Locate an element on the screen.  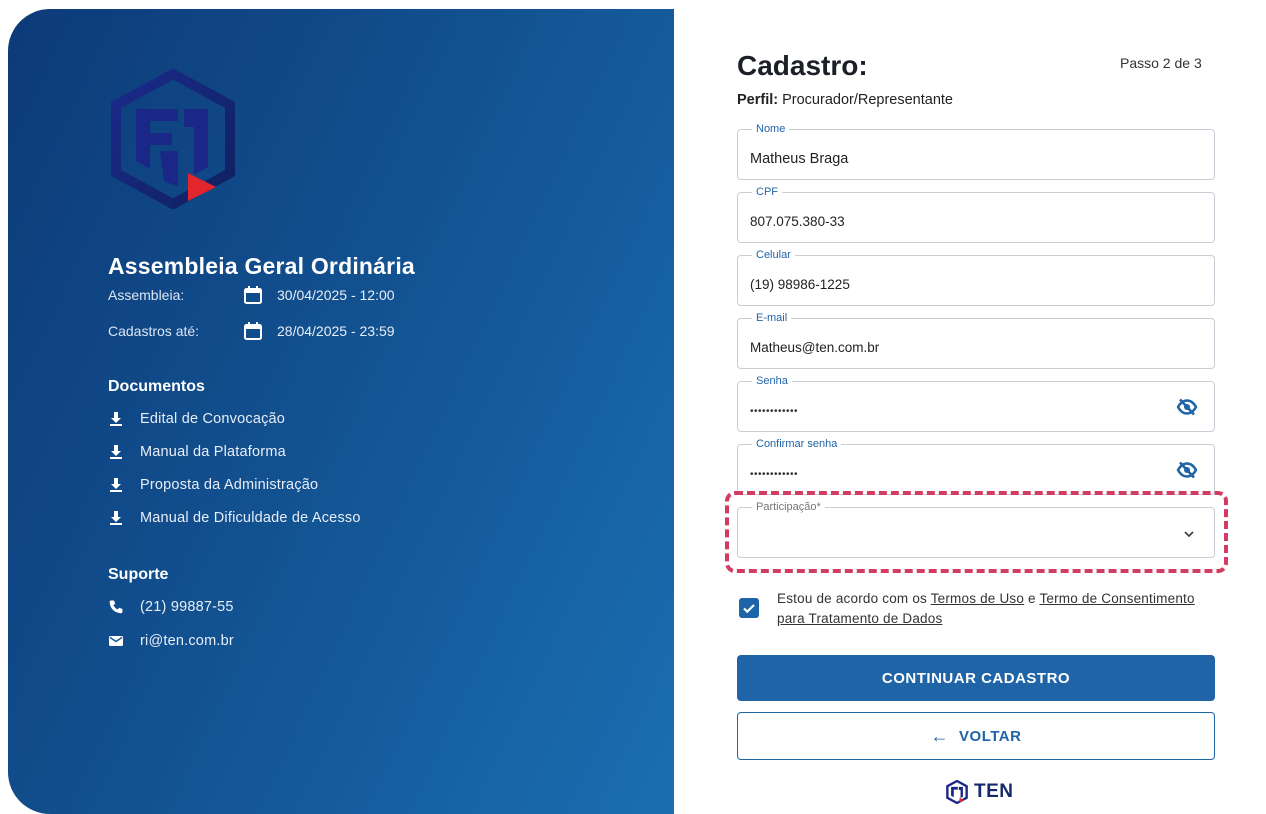
assembleia-label: Assembleia: is located at coordinates (146, 295).